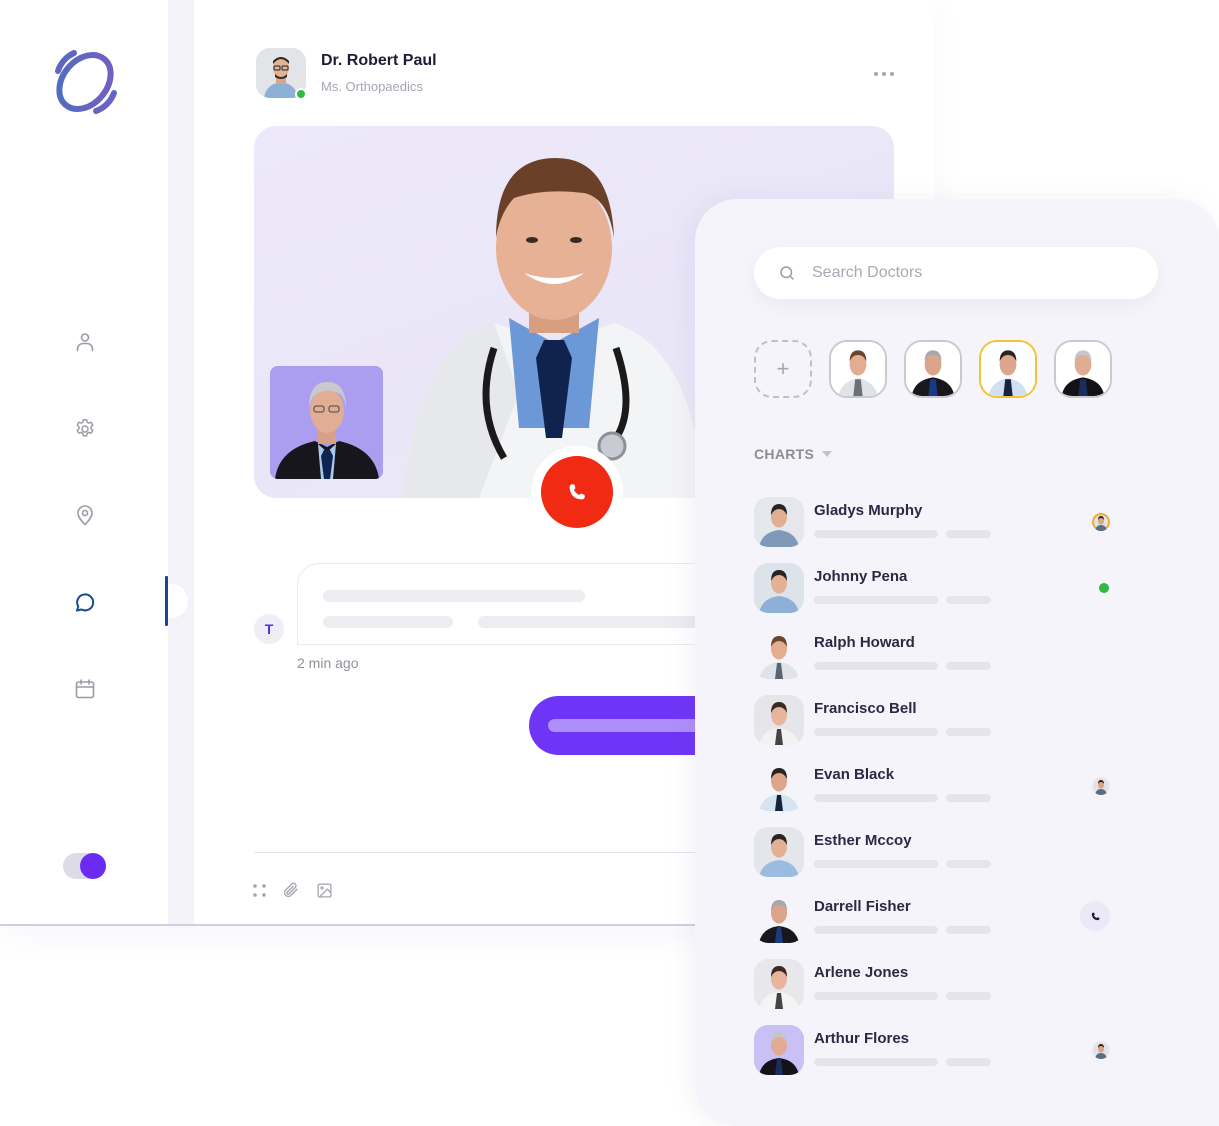 The height and width of the screenshot is (1126, 1219). I want to click on paperclip-icon, so click(291, 889).